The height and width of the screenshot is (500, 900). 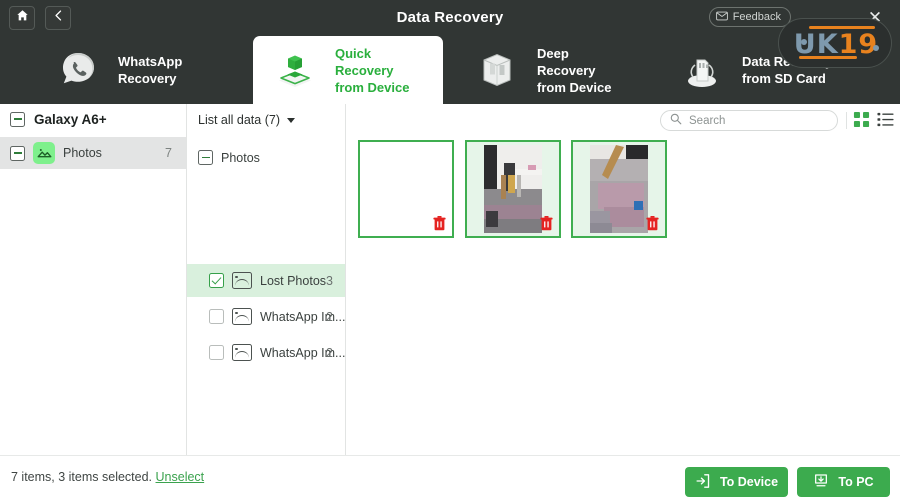 I want to click on envelope-icon, so click(x=721, y=17).